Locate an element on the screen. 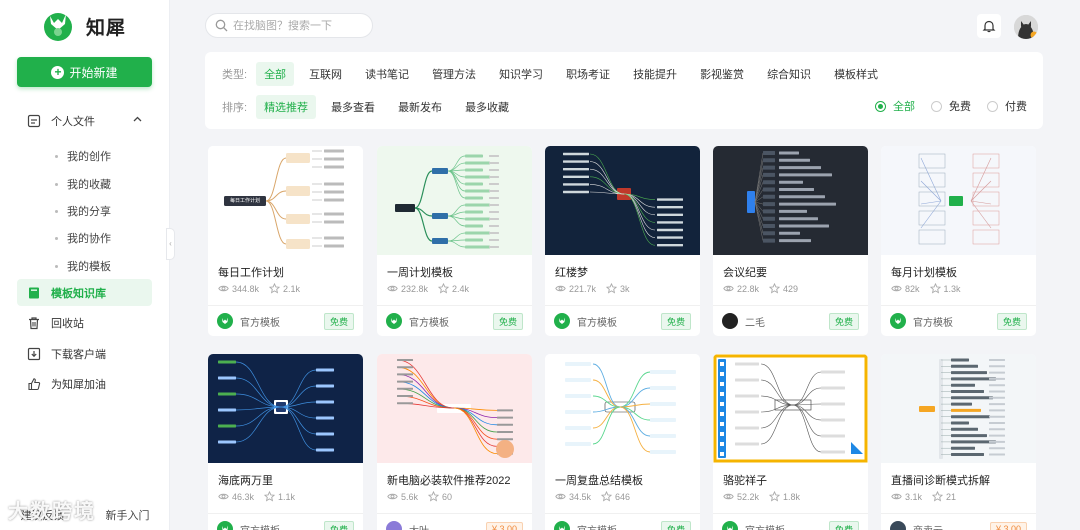 The width and height of the screenshot is (1080, 530). sidebar-subitem-my-collab: 我的协作 is located at coordinates (83, 238).